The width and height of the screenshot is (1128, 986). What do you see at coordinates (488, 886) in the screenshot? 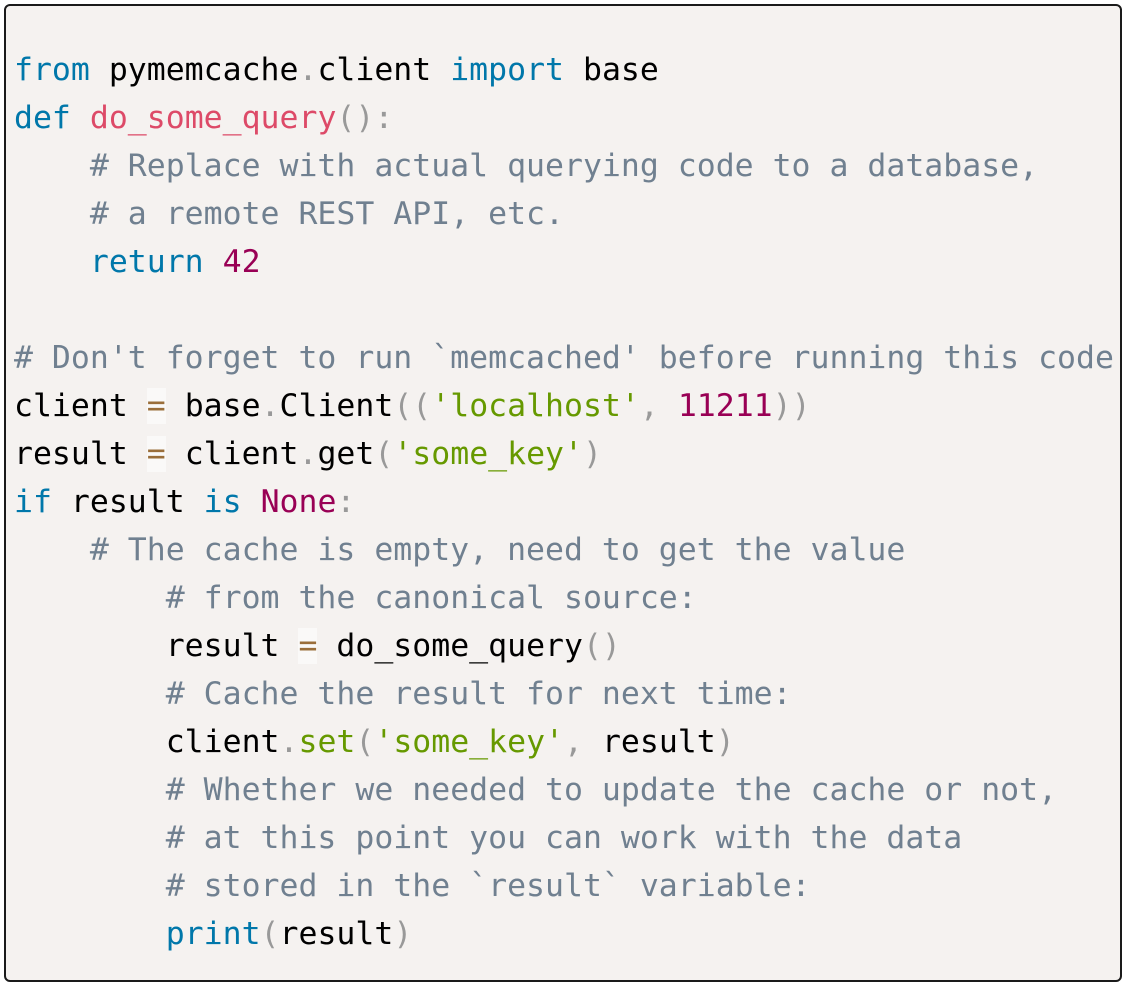
I see `code-comment: # stored in the `result` variable:` at bounding box center [488, 886].